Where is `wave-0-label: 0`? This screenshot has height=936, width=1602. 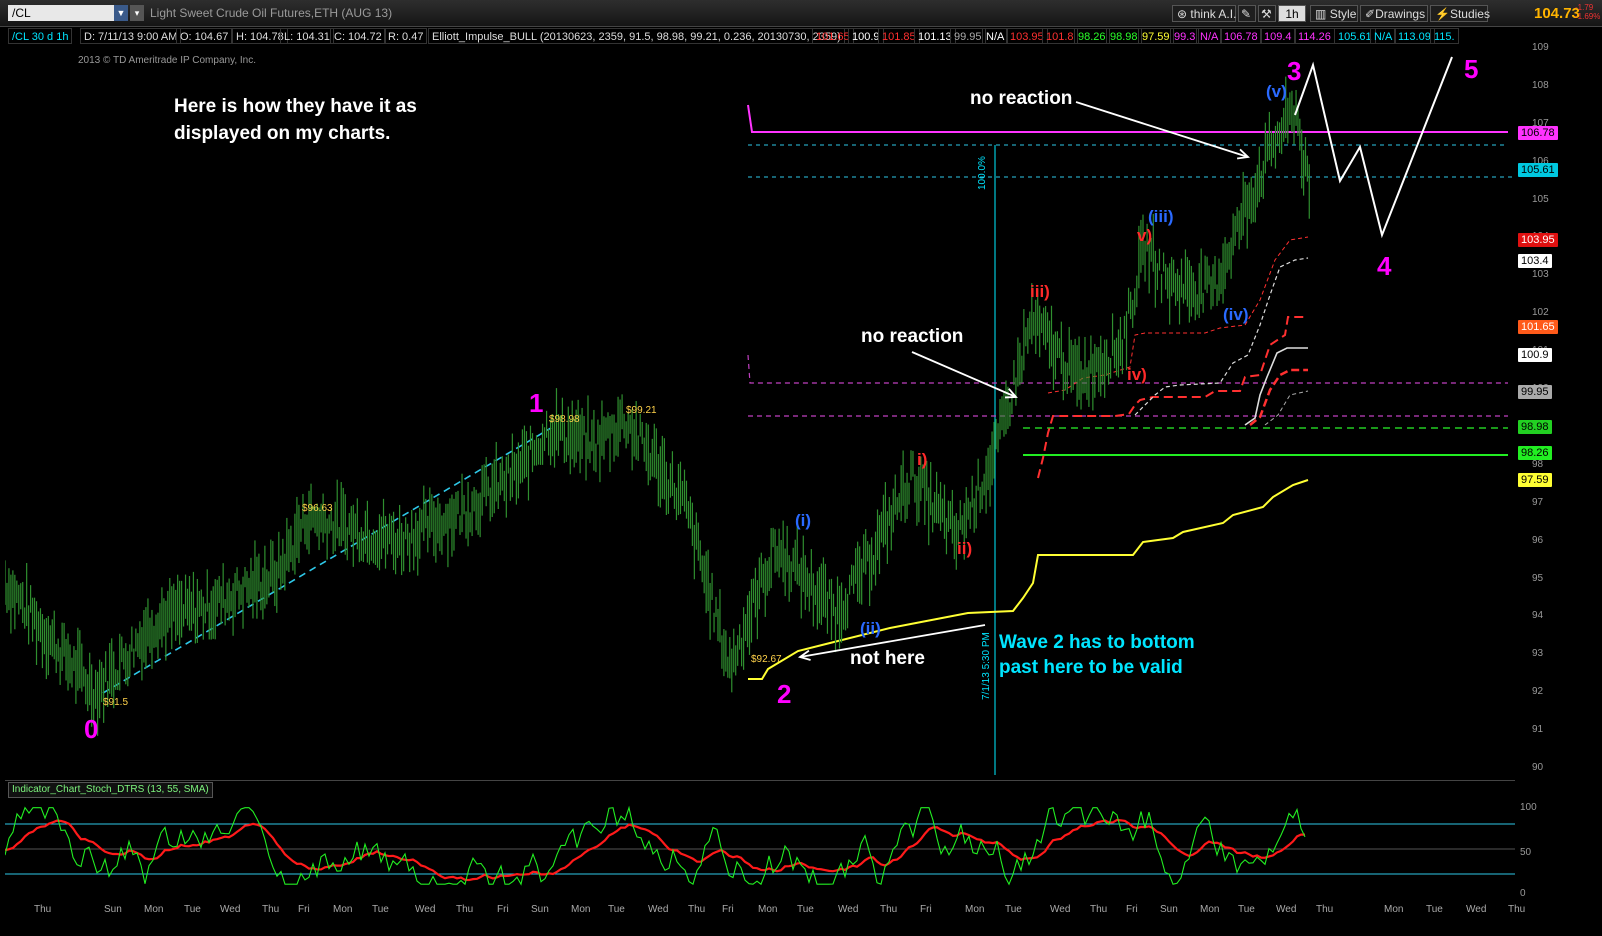 wave-0-label: 0 is located at coordinates (91, 729).